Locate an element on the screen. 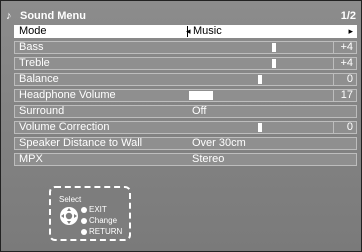 The width and height of the screenshot is (362, 252). menu-row-label: Mode is located at coordinates (33, 31).